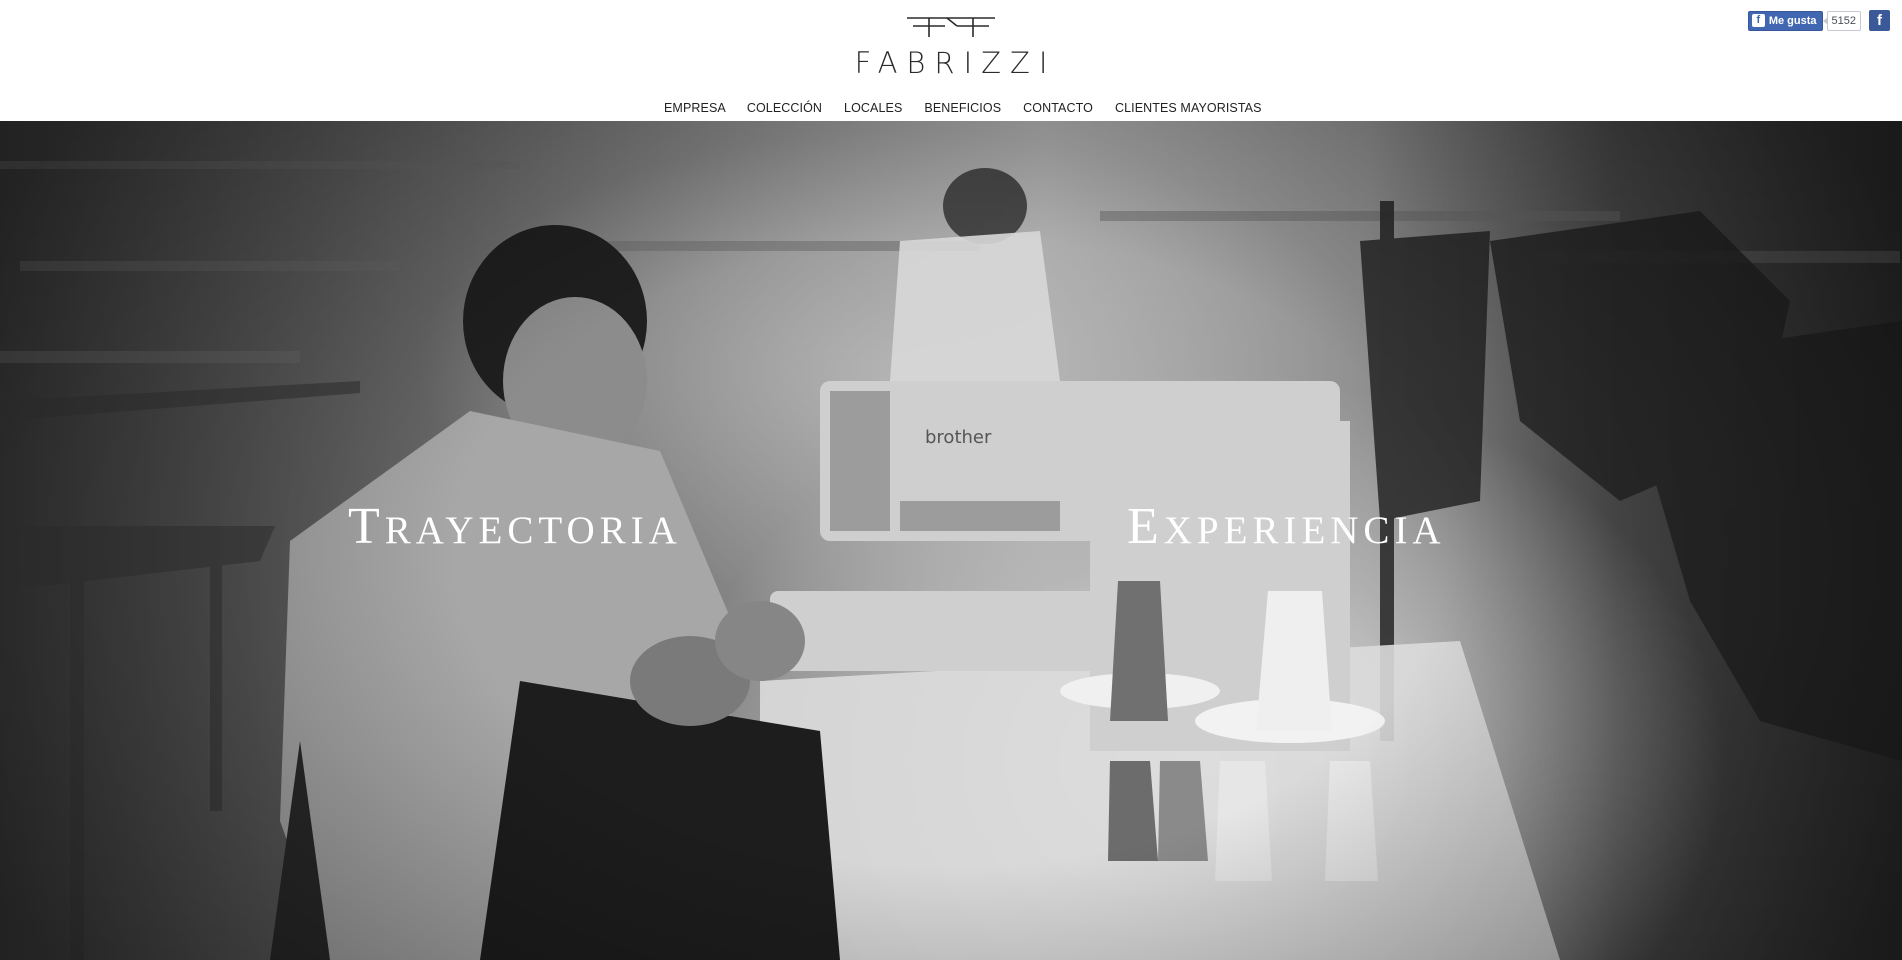 The image size is (1902, 960). Describe the element at coordinates (1286, 519) in the screenshot. I see `hero-word-experiencia: Experiencia` at that location.